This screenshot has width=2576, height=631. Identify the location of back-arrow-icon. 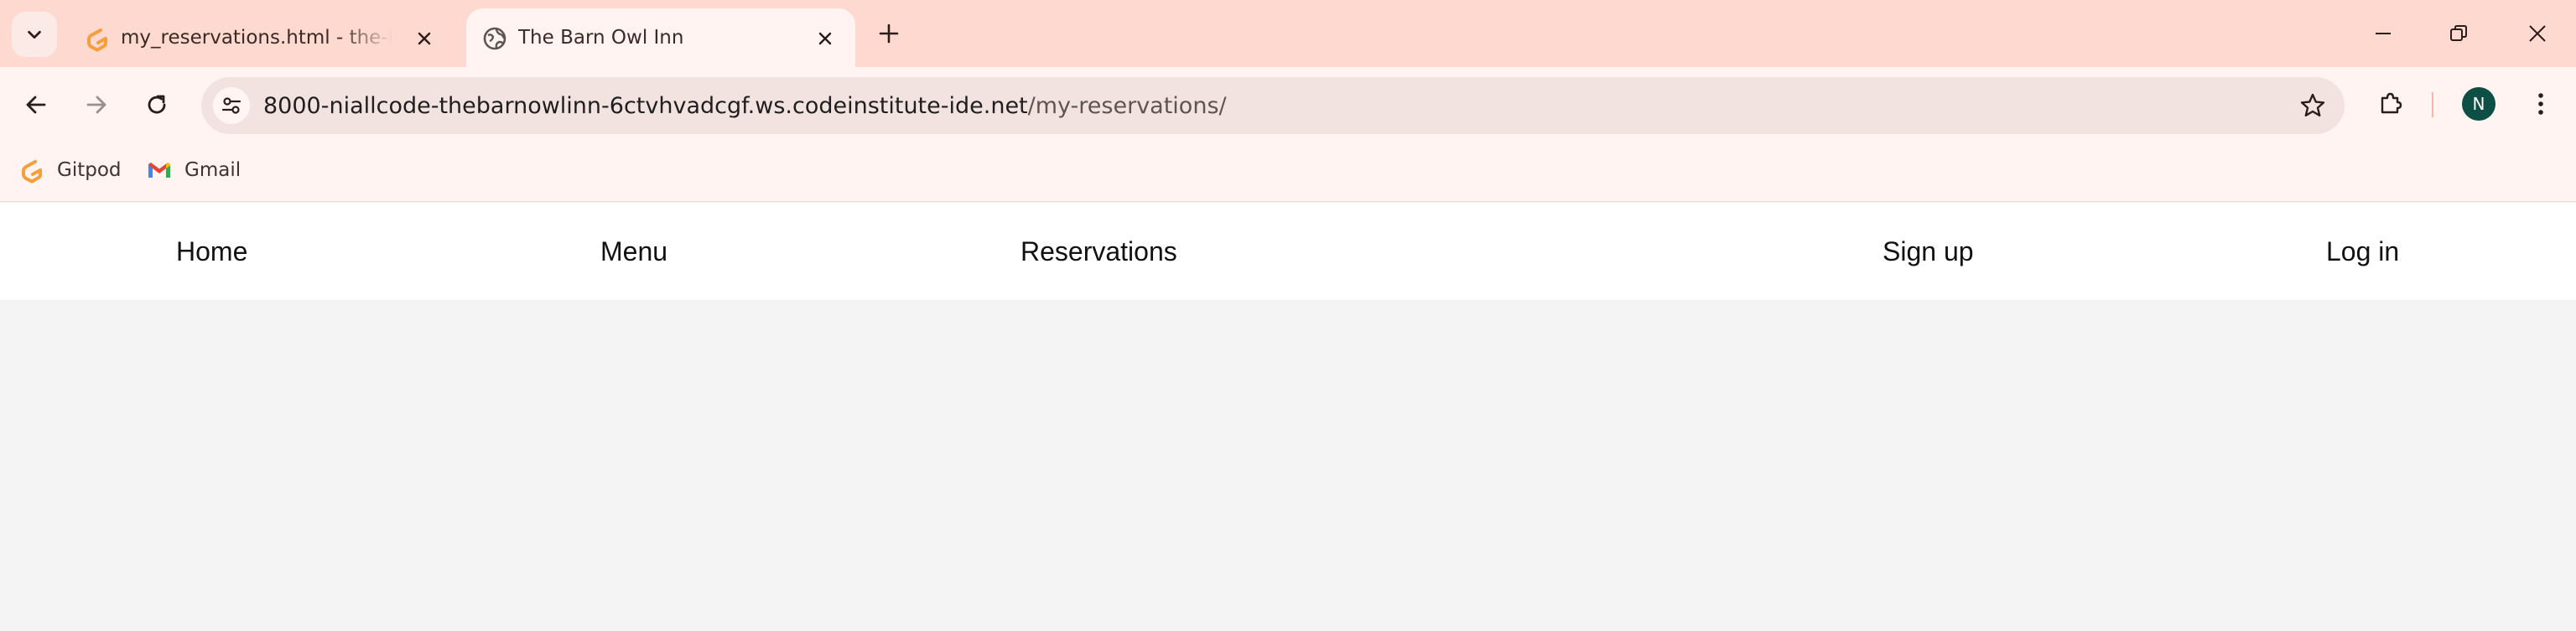
(36, 105).